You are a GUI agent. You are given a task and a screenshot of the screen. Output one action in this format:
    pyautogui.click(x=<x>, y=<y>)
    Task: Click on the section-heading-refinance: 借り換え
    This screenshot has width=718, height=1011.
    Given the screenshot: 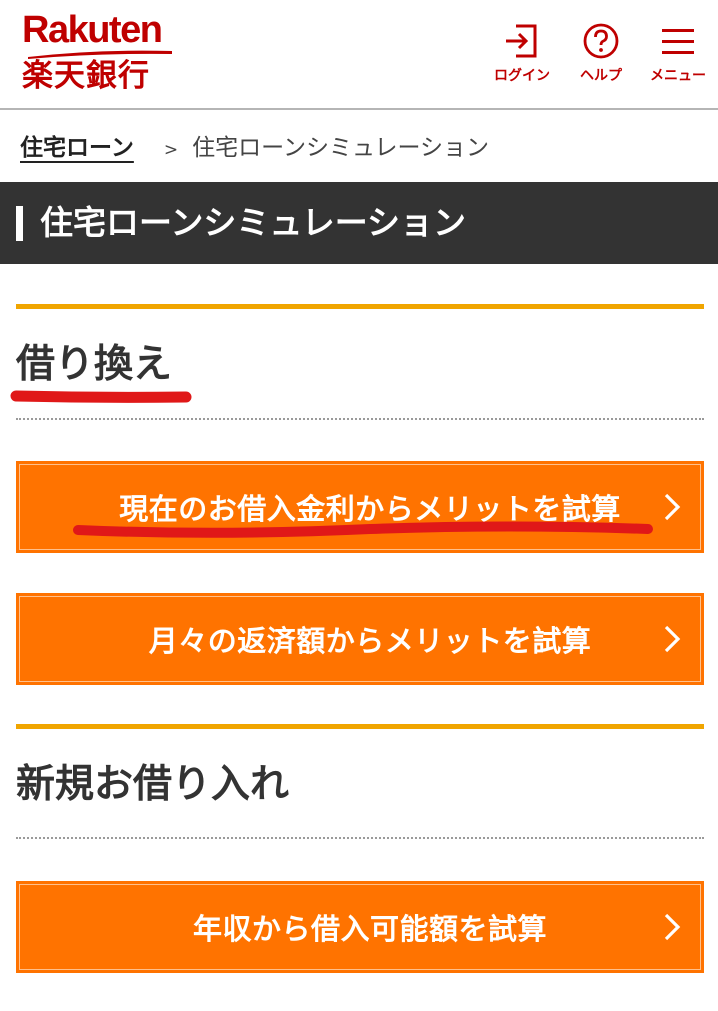 What is the action you would take?
    pyautogui.click(x=94, y=364)
    